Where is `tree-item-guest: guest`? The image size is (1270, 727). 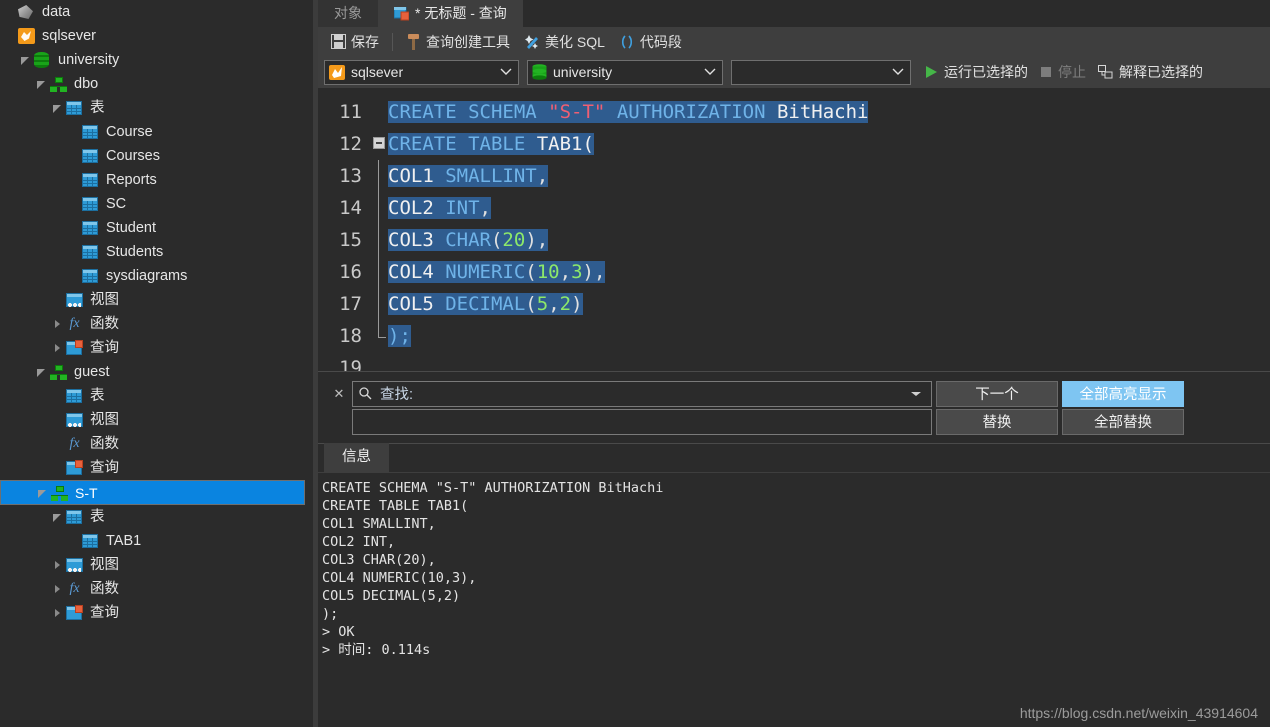 tree-item-guest: guest is located at coordinates (156, 372).